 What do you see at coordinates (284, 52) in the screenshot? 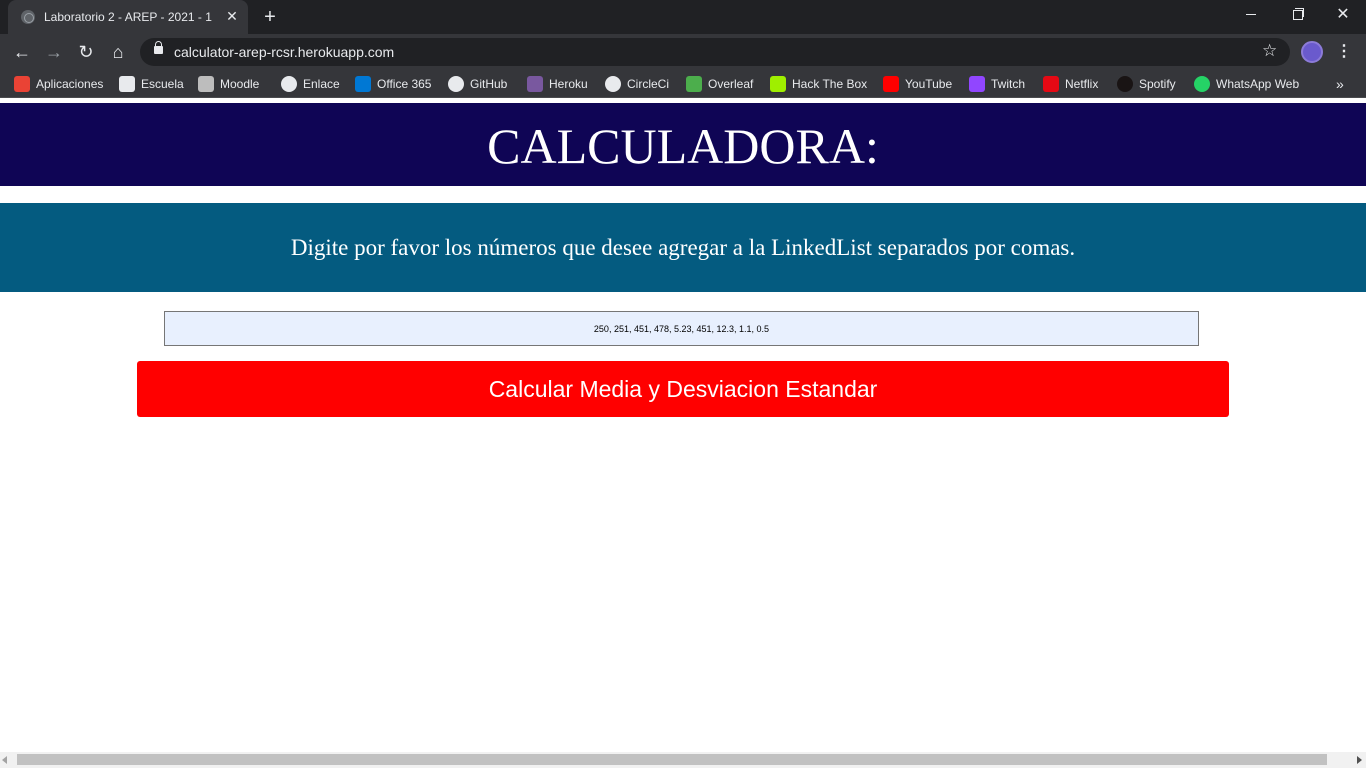
I see `url-text: calculator-arep-rcsr.herokuapp.com` at bounding box center [284, 52].